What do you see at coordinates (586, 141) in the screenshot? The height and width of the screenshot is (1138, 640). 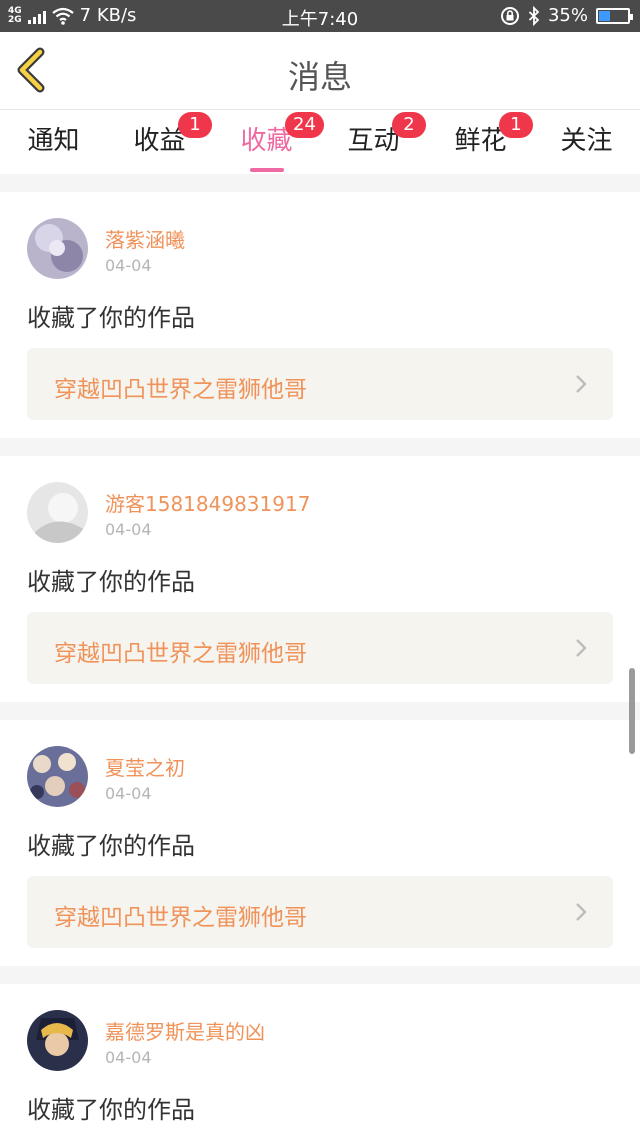 I see `tab-label: 关注` at bounding box center [586, 141].